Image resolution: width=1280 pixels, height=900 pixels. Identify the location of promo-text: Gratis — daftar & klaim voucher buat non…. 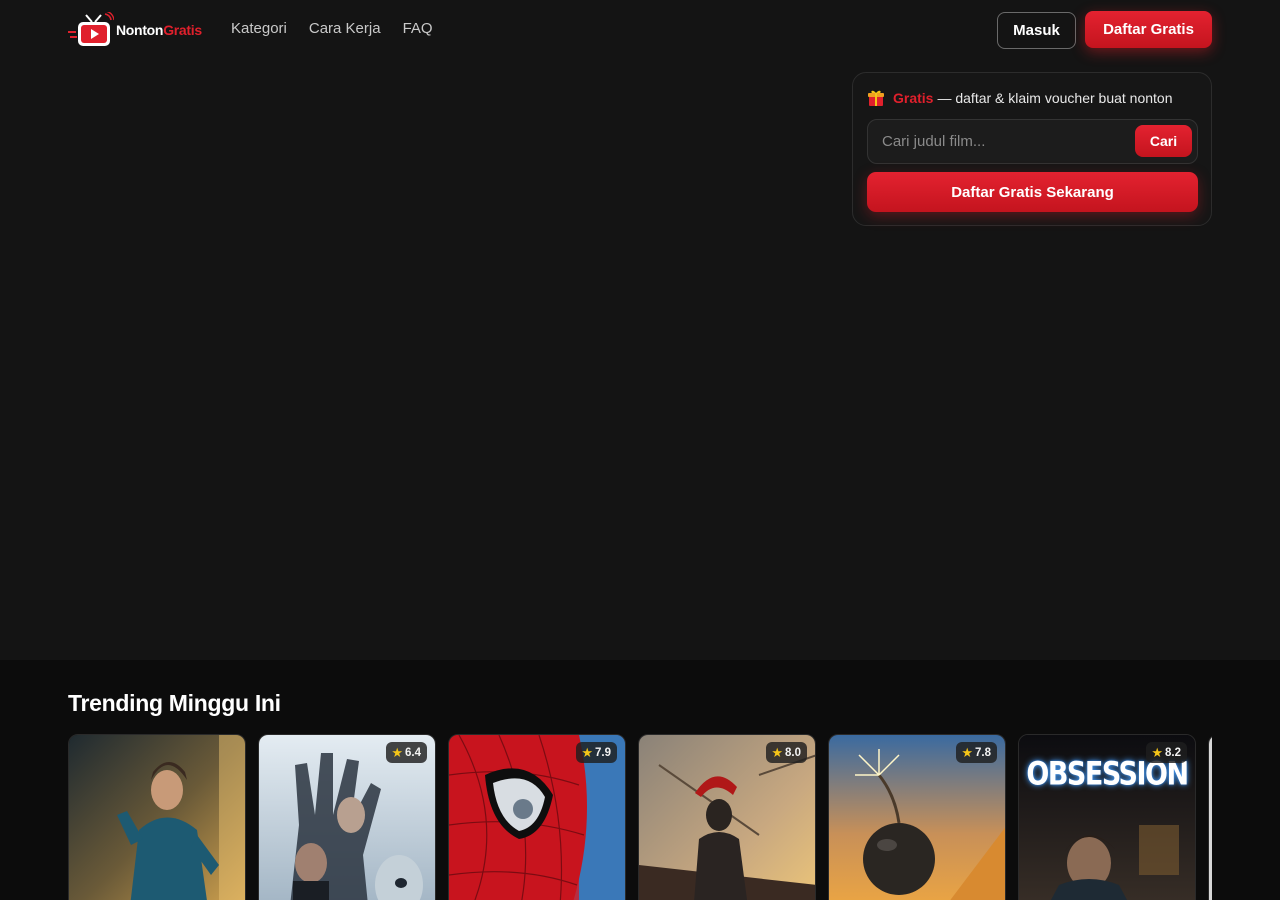
(1020, 98).